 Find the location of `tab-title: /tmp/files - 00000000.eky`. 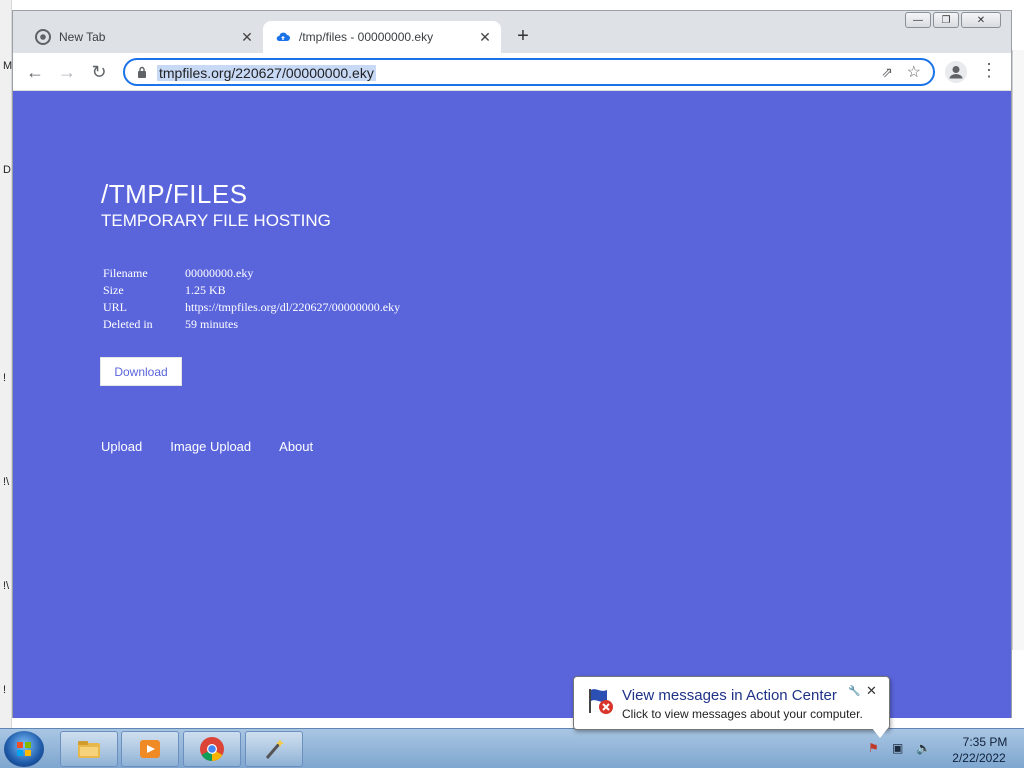

tab-title: /tmp/files - 00000000.eky is located at coordinates (366, 37).